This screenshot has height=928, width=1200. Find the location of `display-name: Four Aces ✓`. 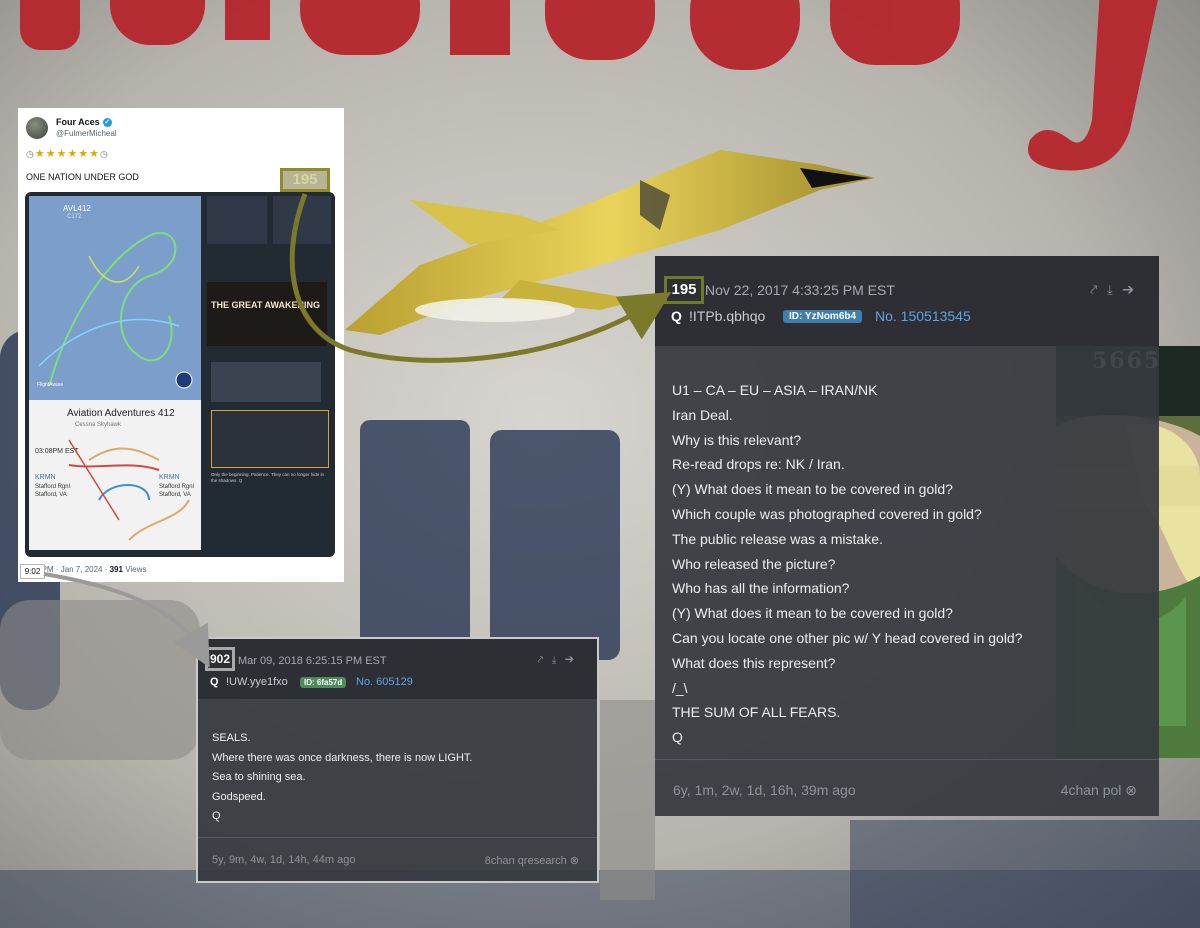

display-name: Four Aces ✓ is located at coordinates (86, 122).